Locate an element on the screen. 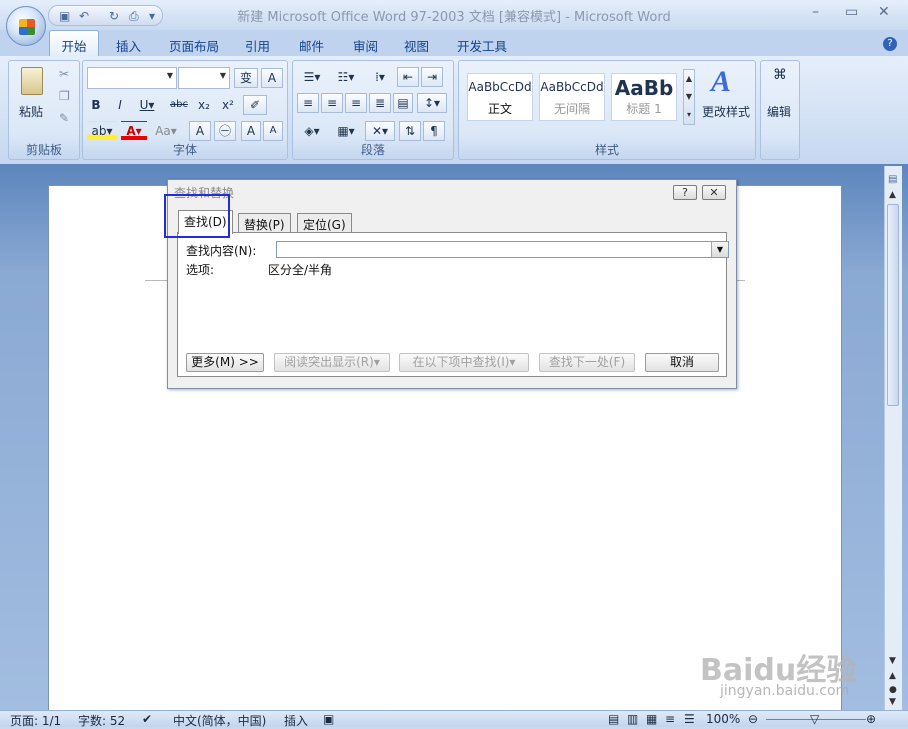  phonetic-guide-icon: 变 is located at coordinates (246, 78).